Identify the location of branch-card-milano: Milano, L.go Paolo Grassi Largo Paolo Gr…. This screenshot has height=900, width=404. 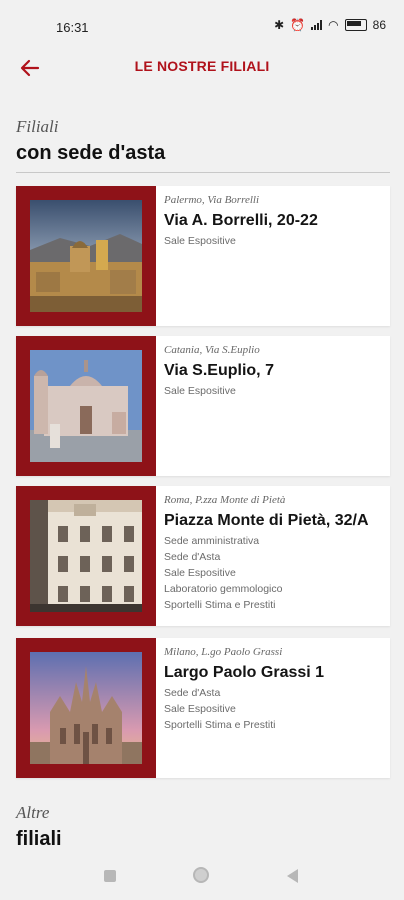
(203, 708).